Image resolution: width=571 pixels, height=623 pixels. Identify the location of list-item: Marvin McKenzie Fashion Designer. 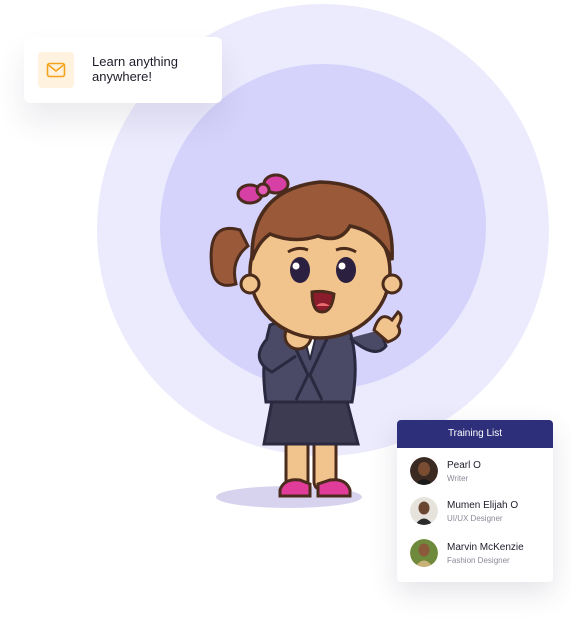
(480, 554).